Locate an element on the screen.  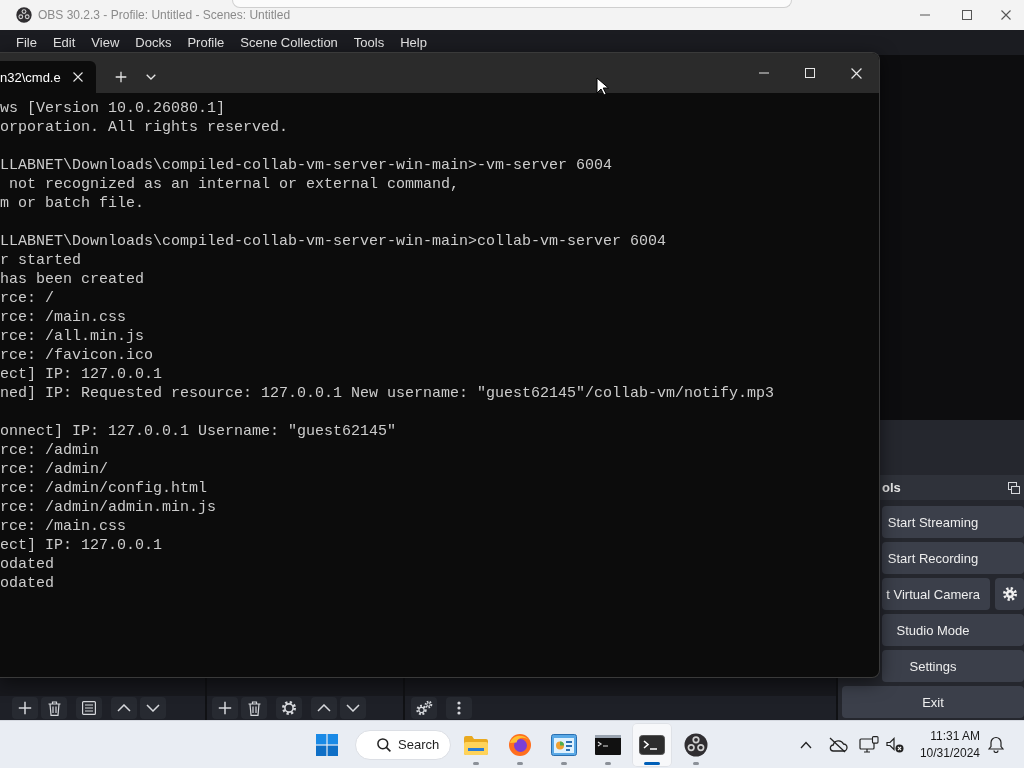
control-button: Settings is located at coordinates (953, 666).